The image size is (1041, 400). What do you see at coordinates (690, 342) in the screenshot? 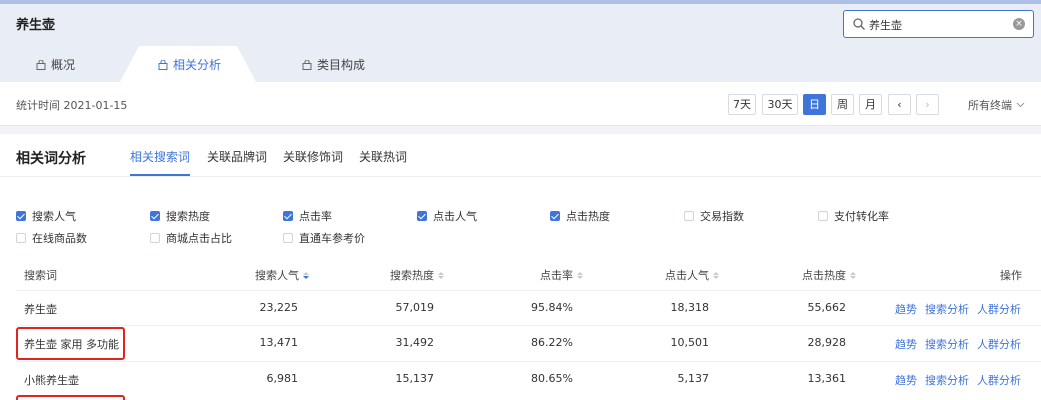
I see `click-popularity-cell: 10,501` at bounding box center [690, 342].